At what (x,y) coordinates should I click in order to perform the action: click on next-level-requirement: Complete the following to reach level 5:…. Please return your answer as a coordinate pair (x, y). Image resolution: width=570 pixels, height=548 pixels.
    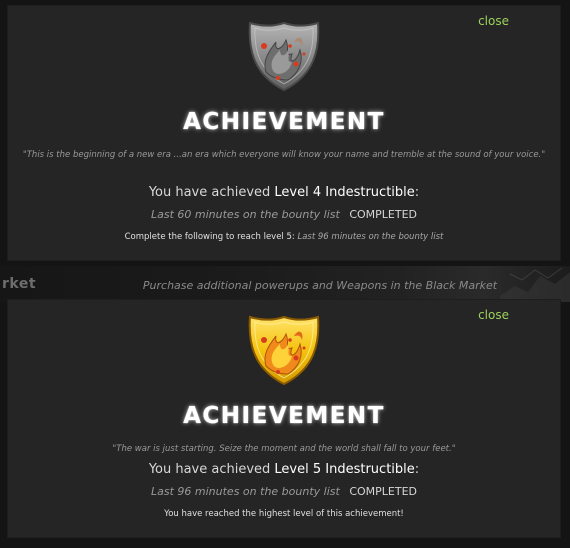
    Looking at the image, I should click on (284, 237).